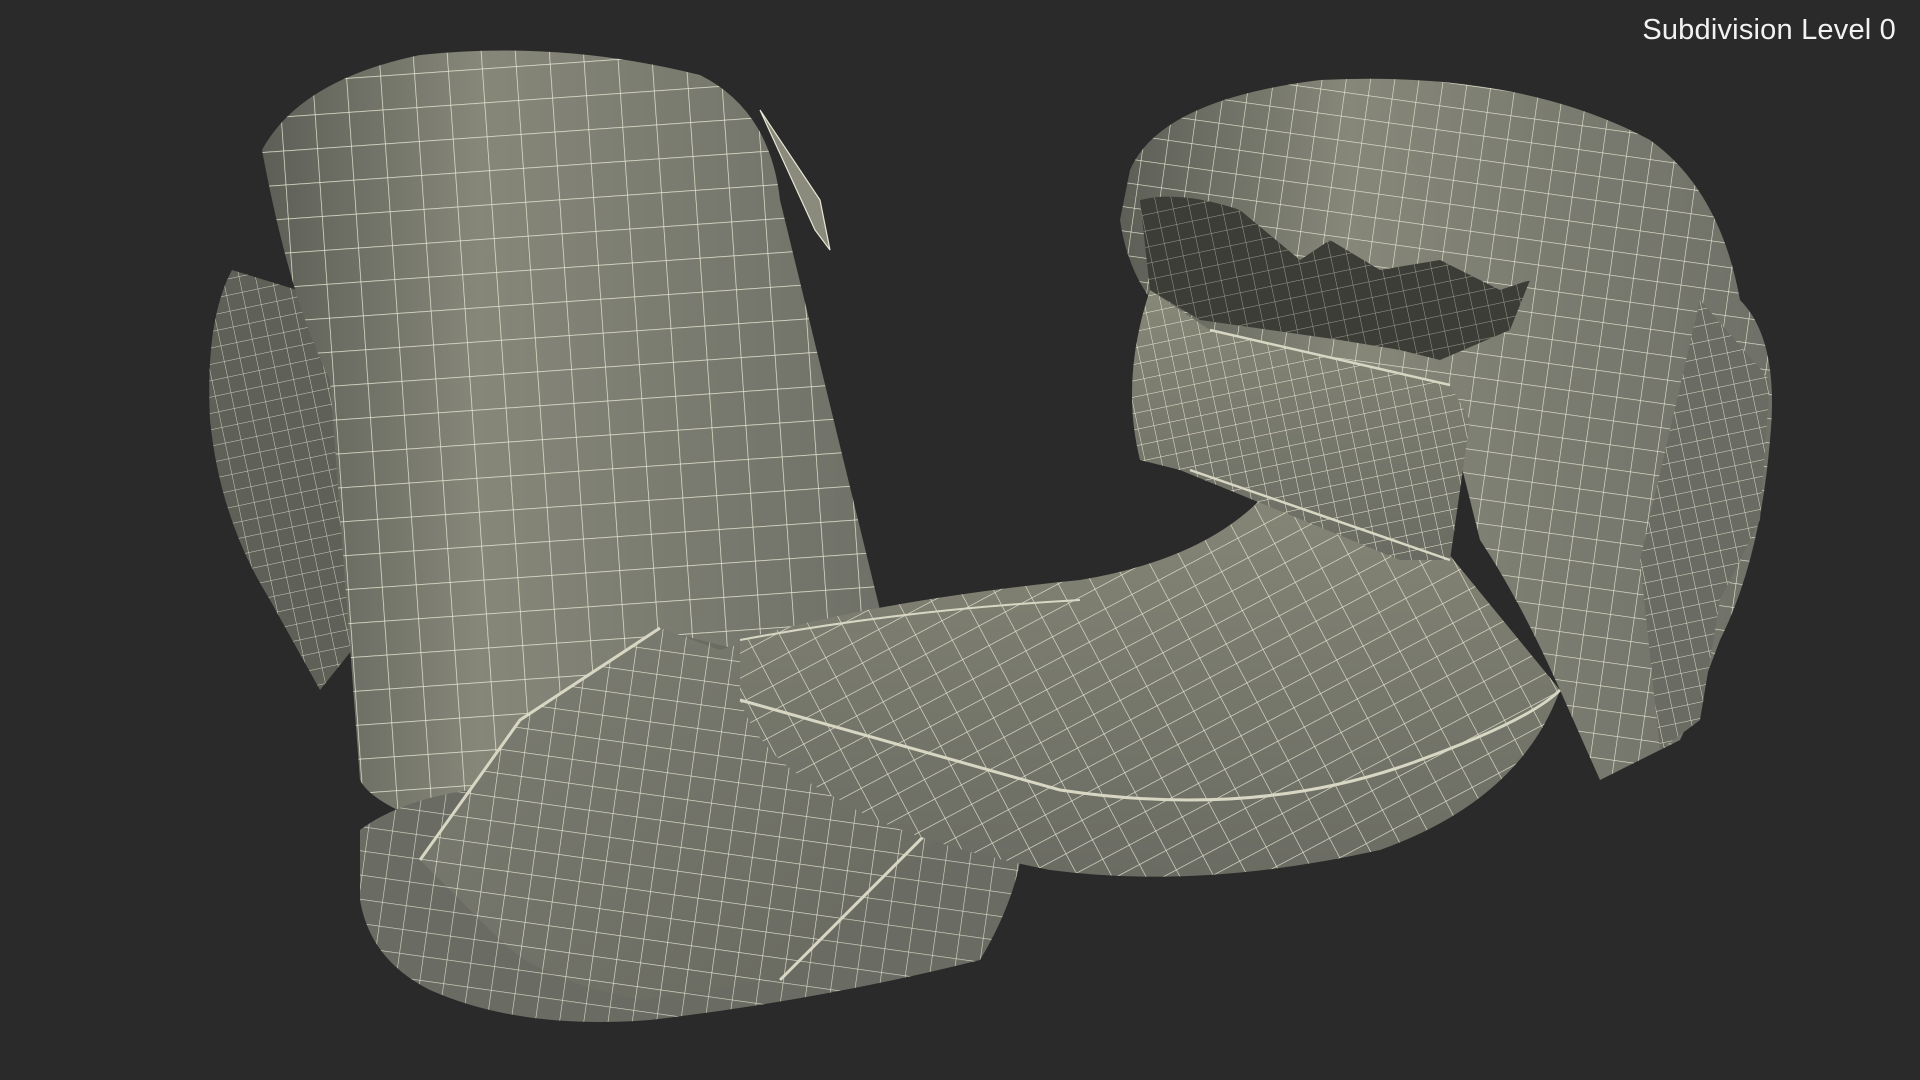 The width and height of the screenshot is (1920, 1080). Describe the element at coordinates (1769, 30) in the screenshot. I see `subdivision-level-label: Subdivision Level 0` at that location.